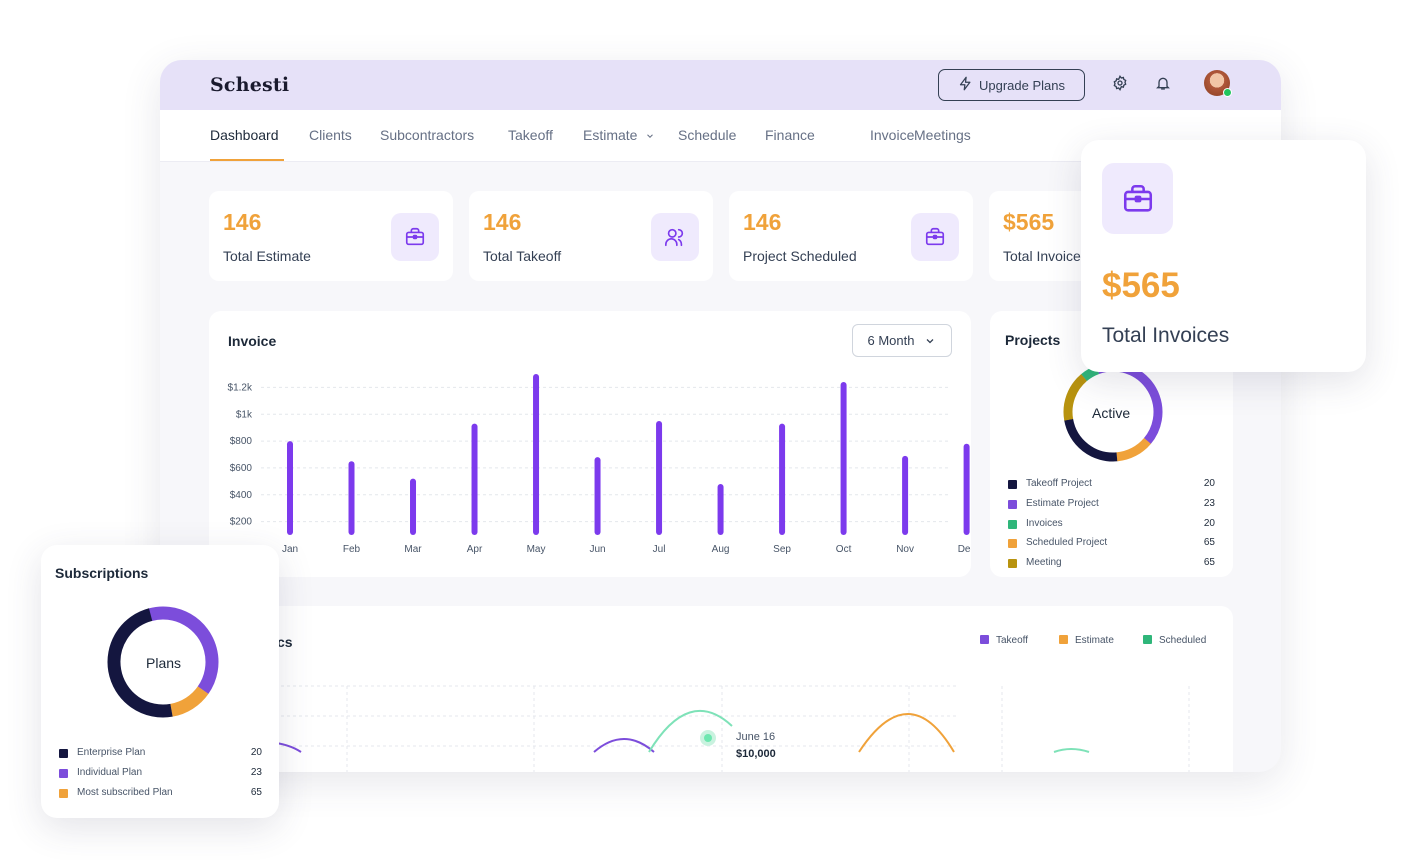  I want to click on notifications-button, so click(1163, 85).